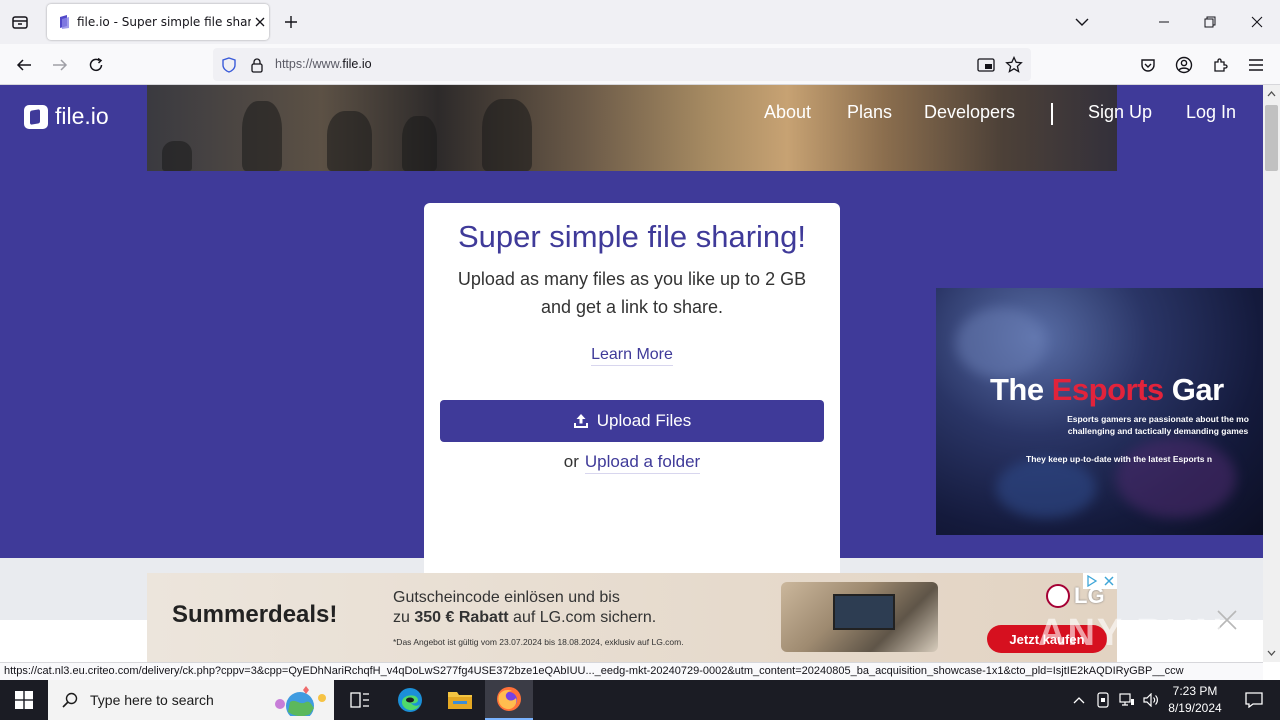 The width and height of the screenshot is (1280, 720). I want to click on upload-icon, so click(581, 421).